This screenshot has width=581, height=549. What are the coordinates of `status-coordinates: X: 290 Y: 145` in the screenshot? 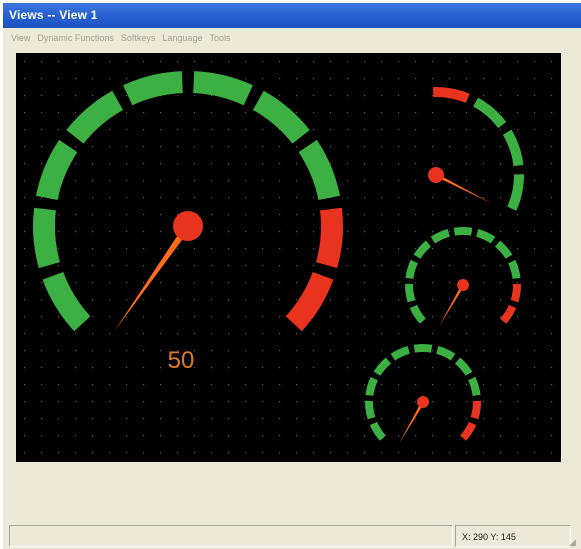 It's located at (513, 536).